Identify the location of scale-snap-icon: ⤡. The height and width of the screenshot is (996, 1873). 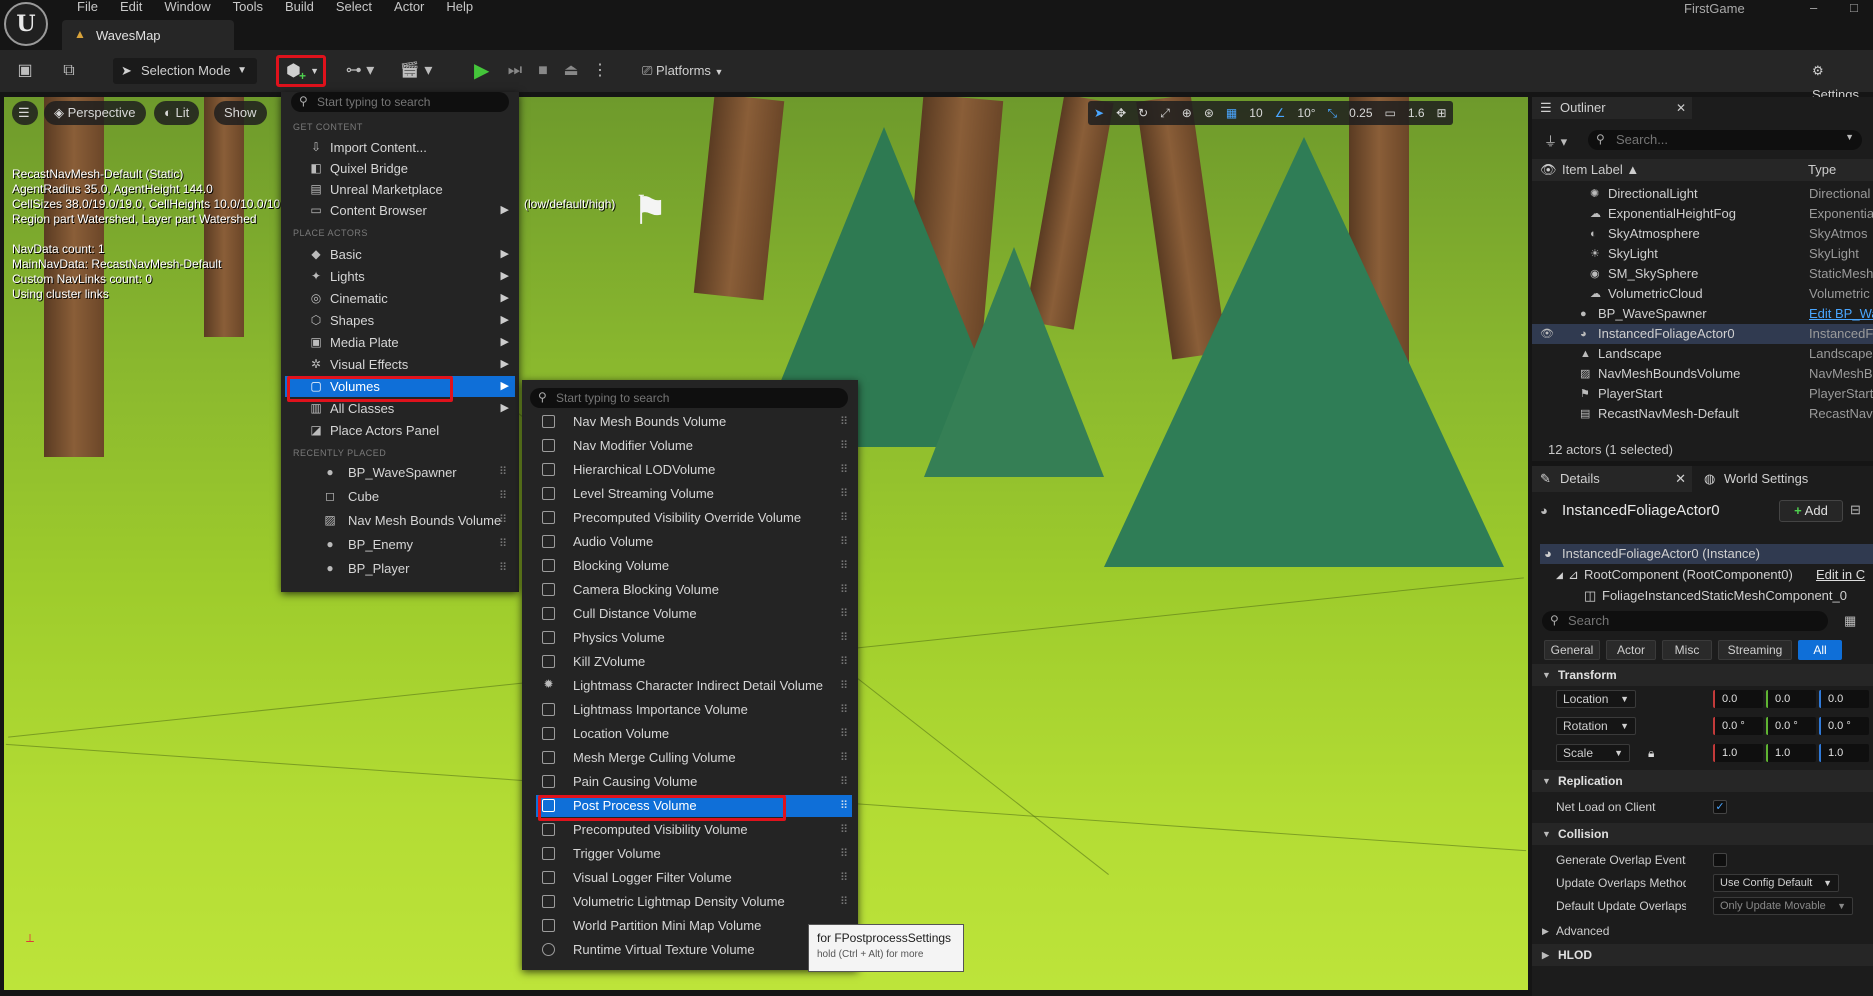
(1333, 113).